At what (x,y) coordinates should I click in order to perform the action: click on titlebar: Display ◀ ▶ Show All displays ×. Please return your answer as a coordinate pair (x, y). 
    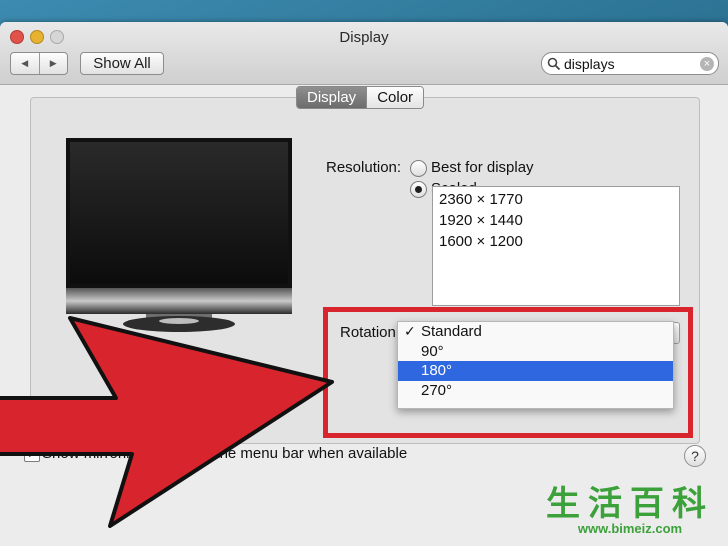
    Looking at the image, I should click on (364, 53).